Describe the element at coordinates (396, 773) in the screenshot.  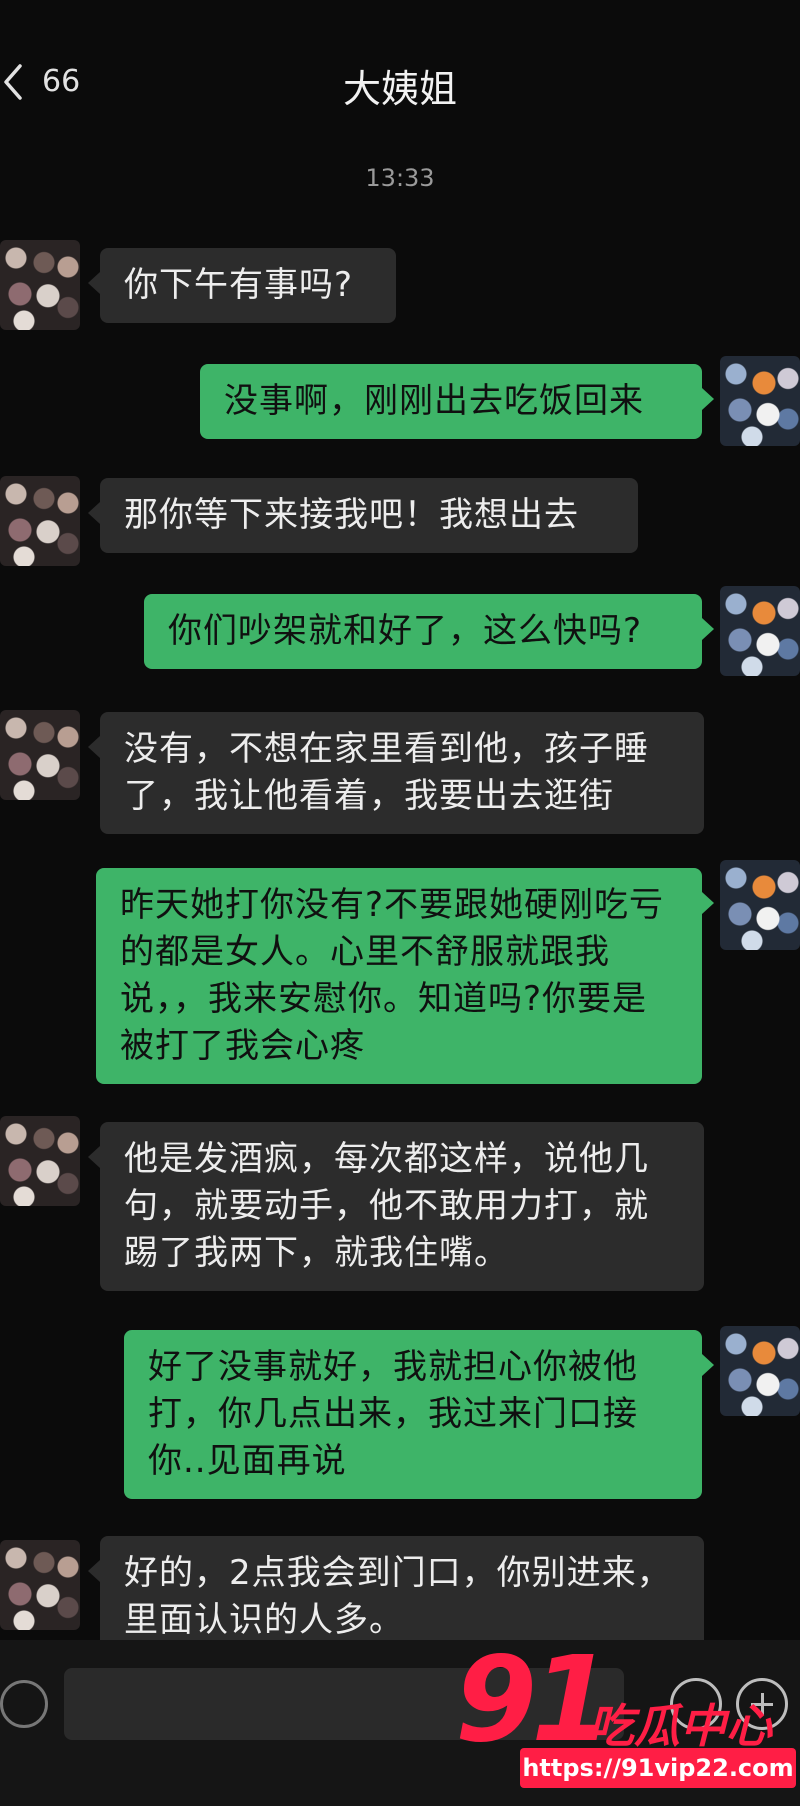
I see `incoming-message: 没有，不想在家里看到他，孩子睡了，我让他看着，我要出去逛街` at that location.